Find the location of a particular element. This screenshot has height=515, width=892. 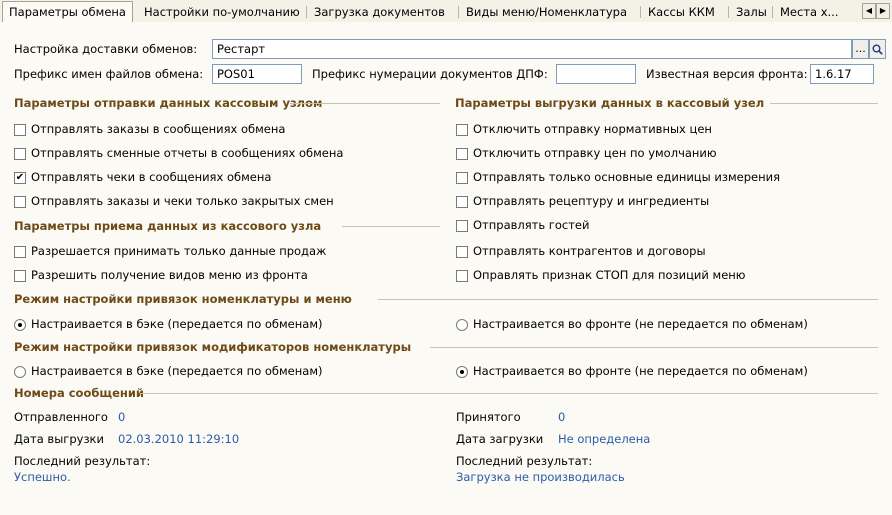

tab-documents-import: Загрузка документов is located at coordinates (379, 12).